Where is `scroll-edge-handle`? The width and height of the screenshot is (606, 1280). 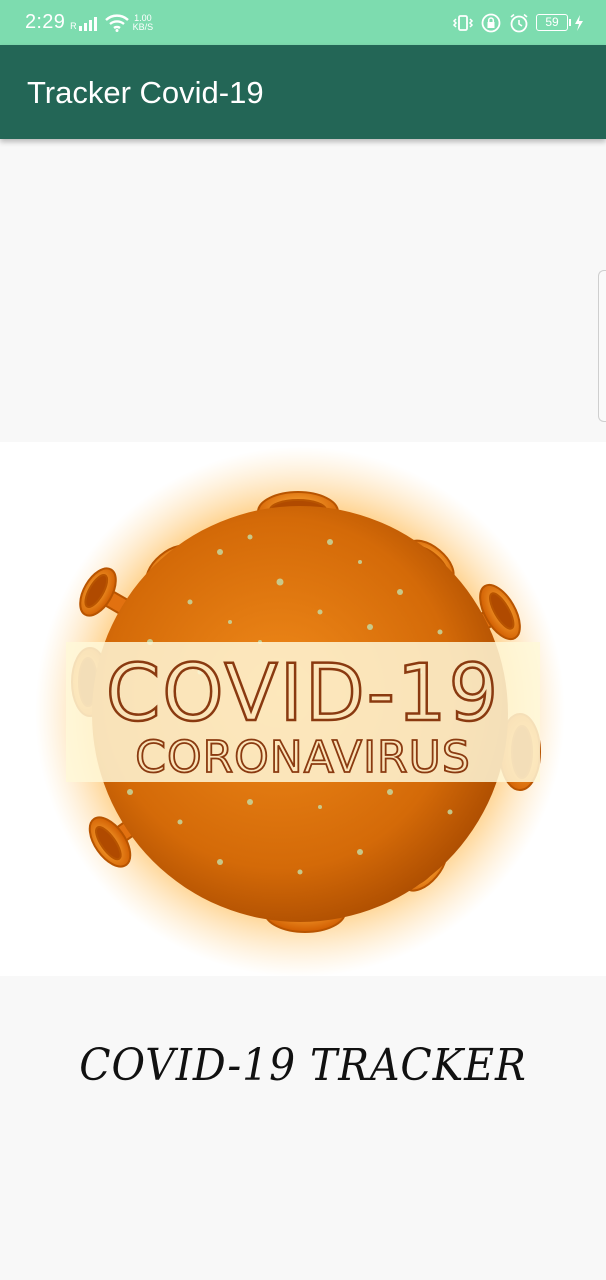 scroll-edge-handle is located at coordinates (602, 346).